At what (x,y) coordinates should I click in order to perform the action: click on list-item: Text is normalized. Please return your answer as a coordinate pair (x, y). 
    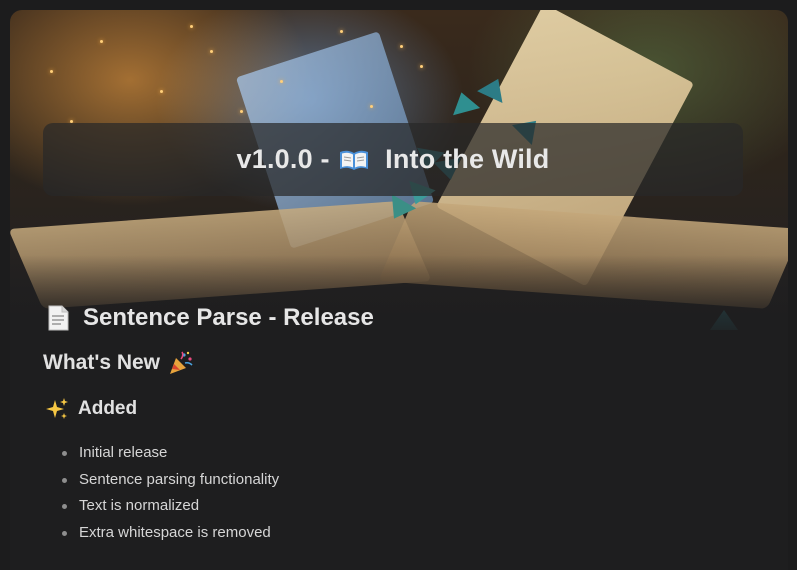
    Looking at the image, I should click on (170, 506).